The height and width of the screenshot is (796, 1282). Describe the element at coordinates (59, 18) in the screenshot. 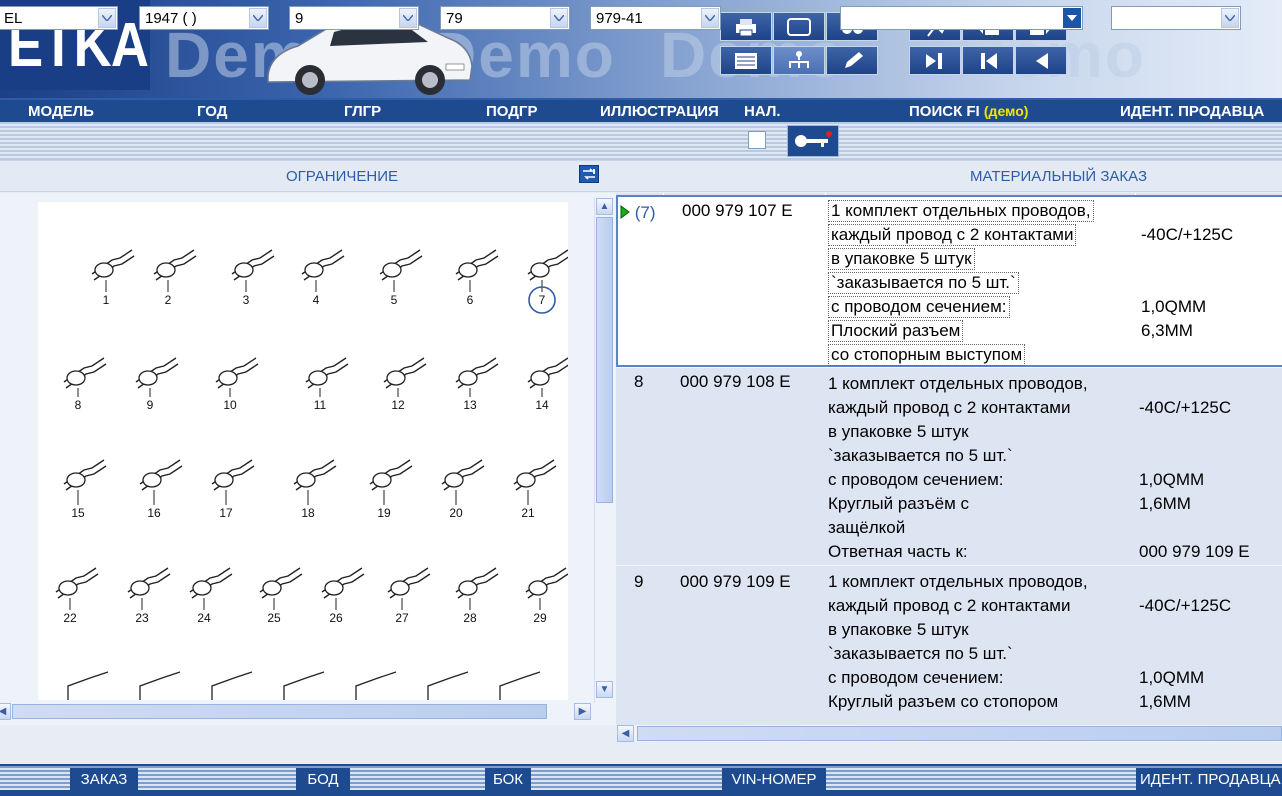

I see `model-select: EL` at that location.